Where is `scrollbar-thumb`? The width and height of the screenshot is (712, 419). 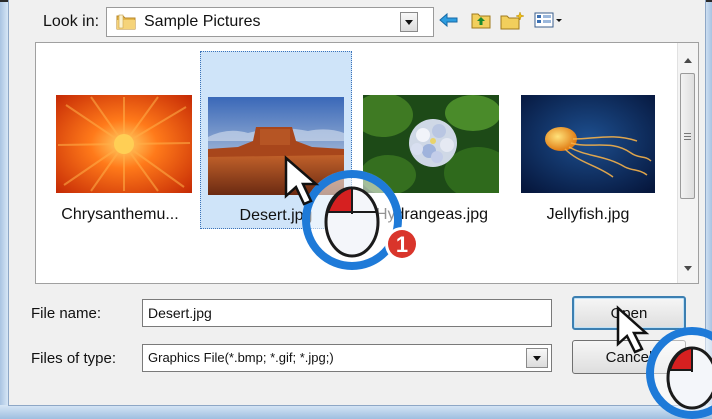 scrollbar-thumb is located at coordinates (687, 136).